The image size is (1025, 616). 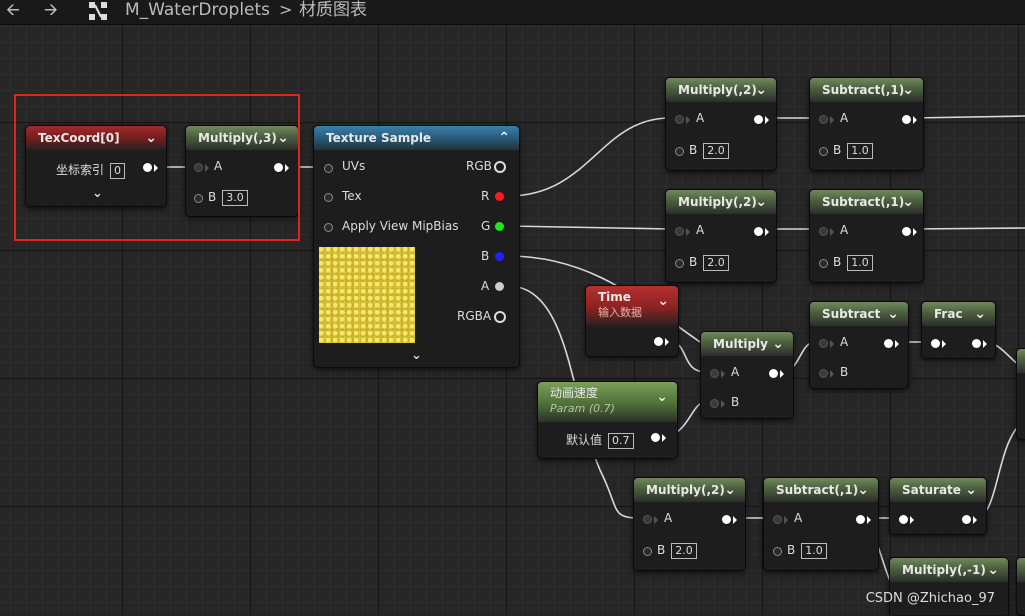 I want to click on output-pin-b, so click(x=499, y=256).